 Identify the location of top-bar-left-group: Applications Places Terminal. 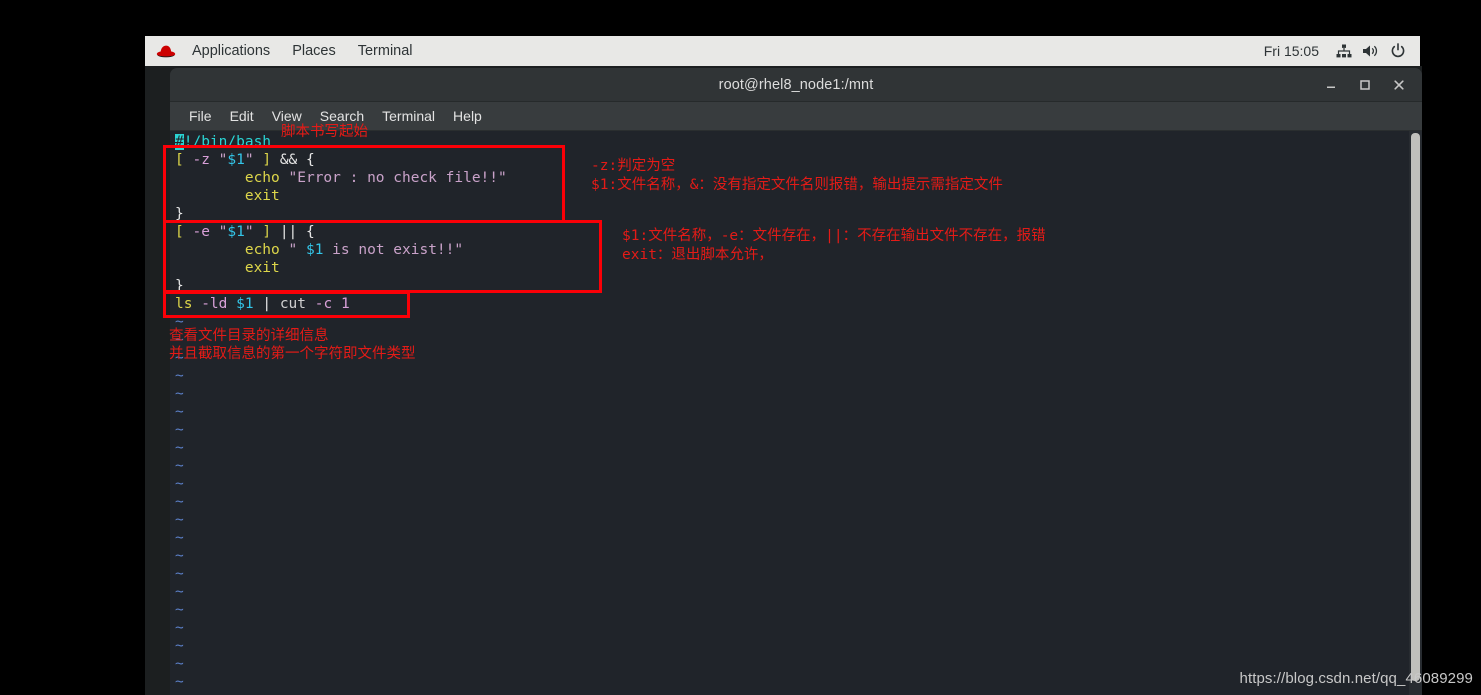
(284, 51).